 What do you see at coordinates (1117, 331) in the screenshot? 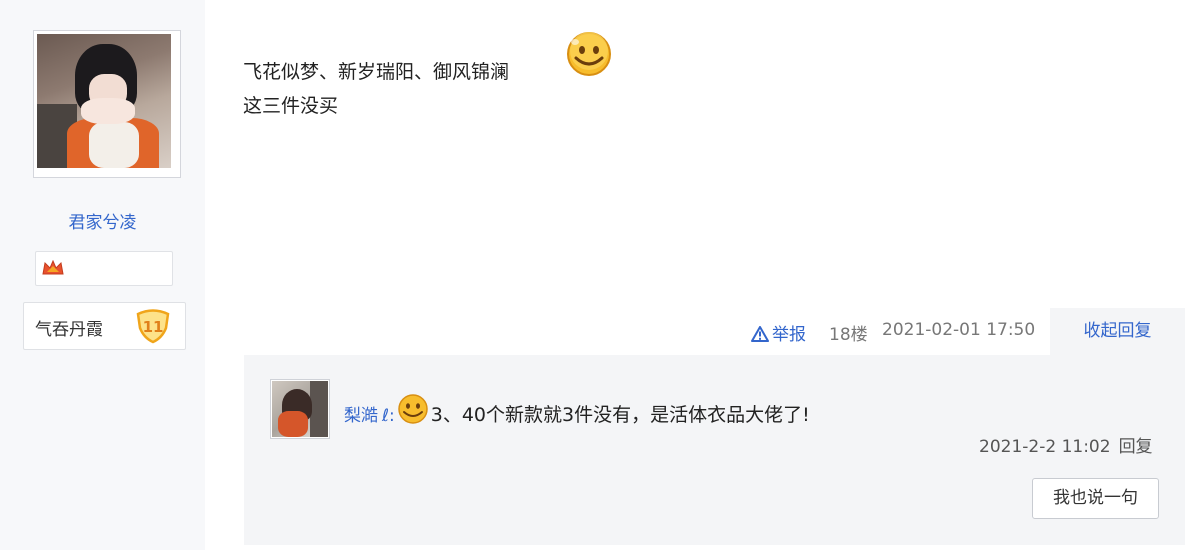
I see `collapse-reply-button: 收起回复` at bounding box center [1117, 331].